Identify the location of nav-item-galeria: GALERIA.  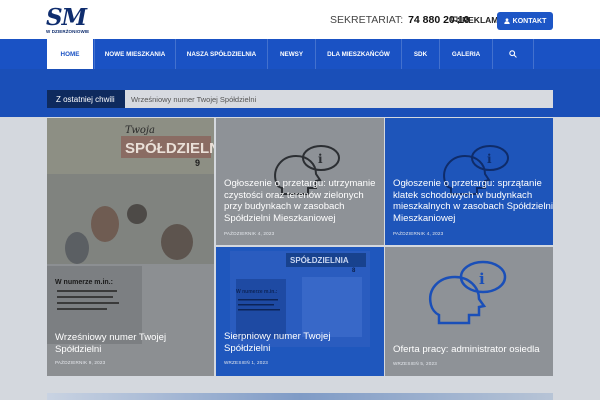
(465, 54).